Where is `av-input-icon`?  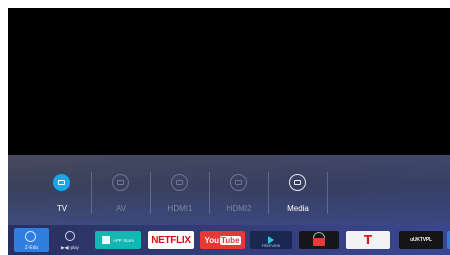
av-input-icon is located at coordinates (120, 182).